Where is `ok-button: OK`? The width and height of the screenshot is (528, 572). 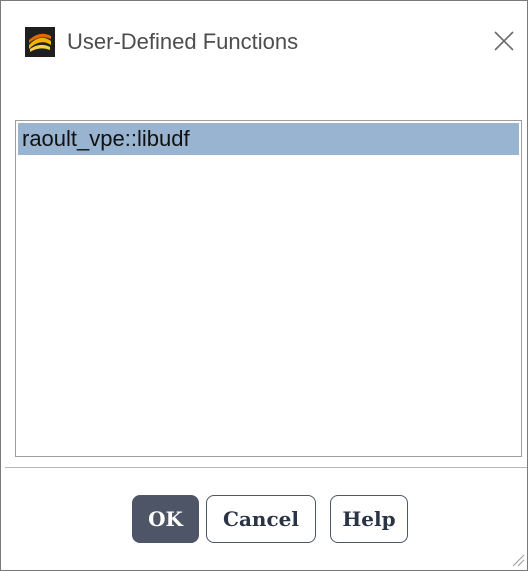
ok-button: OK is located at coordinates (165, 519).